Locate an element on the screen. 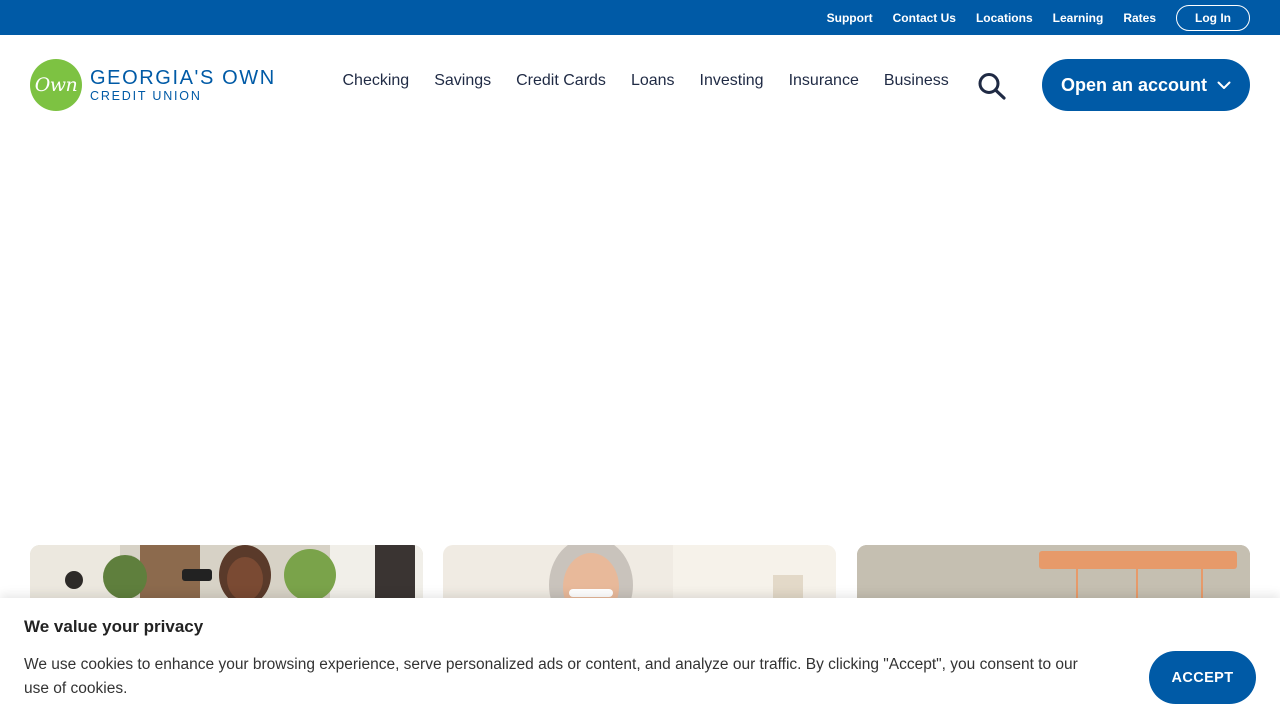  open-account-button: Open an account is located at coordinates (1146, 85).